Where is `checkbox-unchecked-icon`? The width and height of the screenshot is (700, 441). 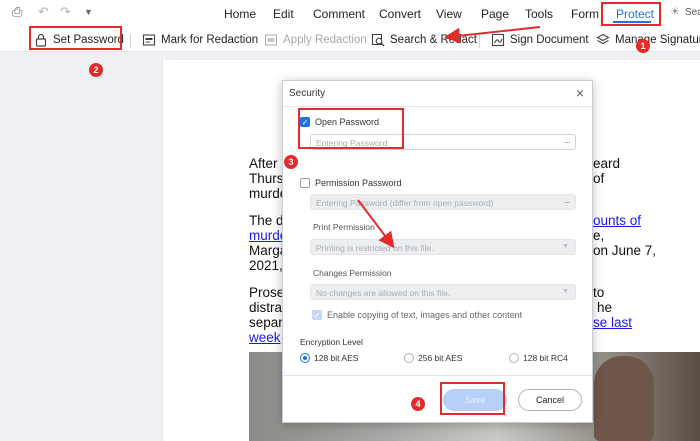
checkbox-unchecked-icon is located at coordinates (305, 183).